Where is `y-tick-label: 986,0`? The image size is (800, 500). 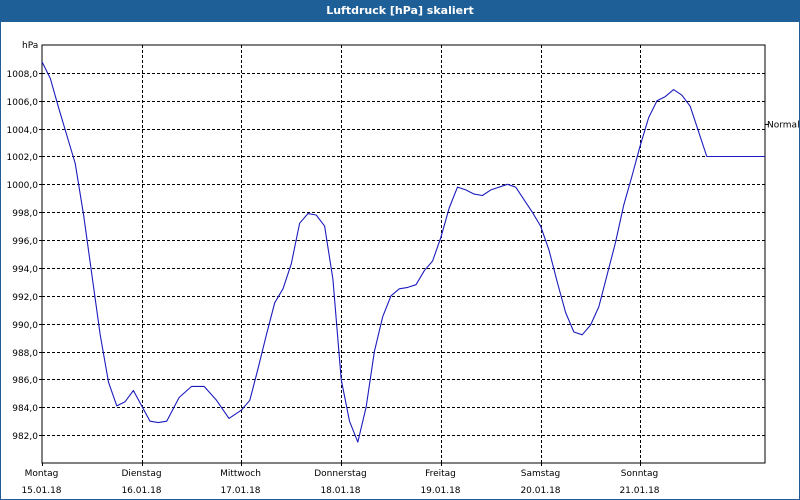 y-tick-label: 986,0 is located at coordinates (25, 381).